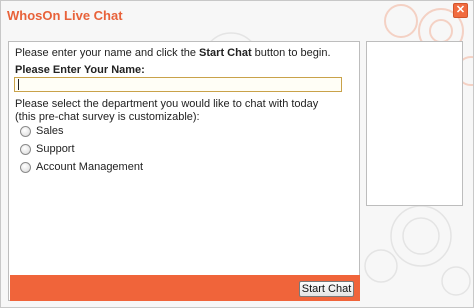 The width and height of the screenshot is (474, 308). Describe the element at coordinates (90, 167) in the screenshot. I see `account-management-label: Account Management` at that location.